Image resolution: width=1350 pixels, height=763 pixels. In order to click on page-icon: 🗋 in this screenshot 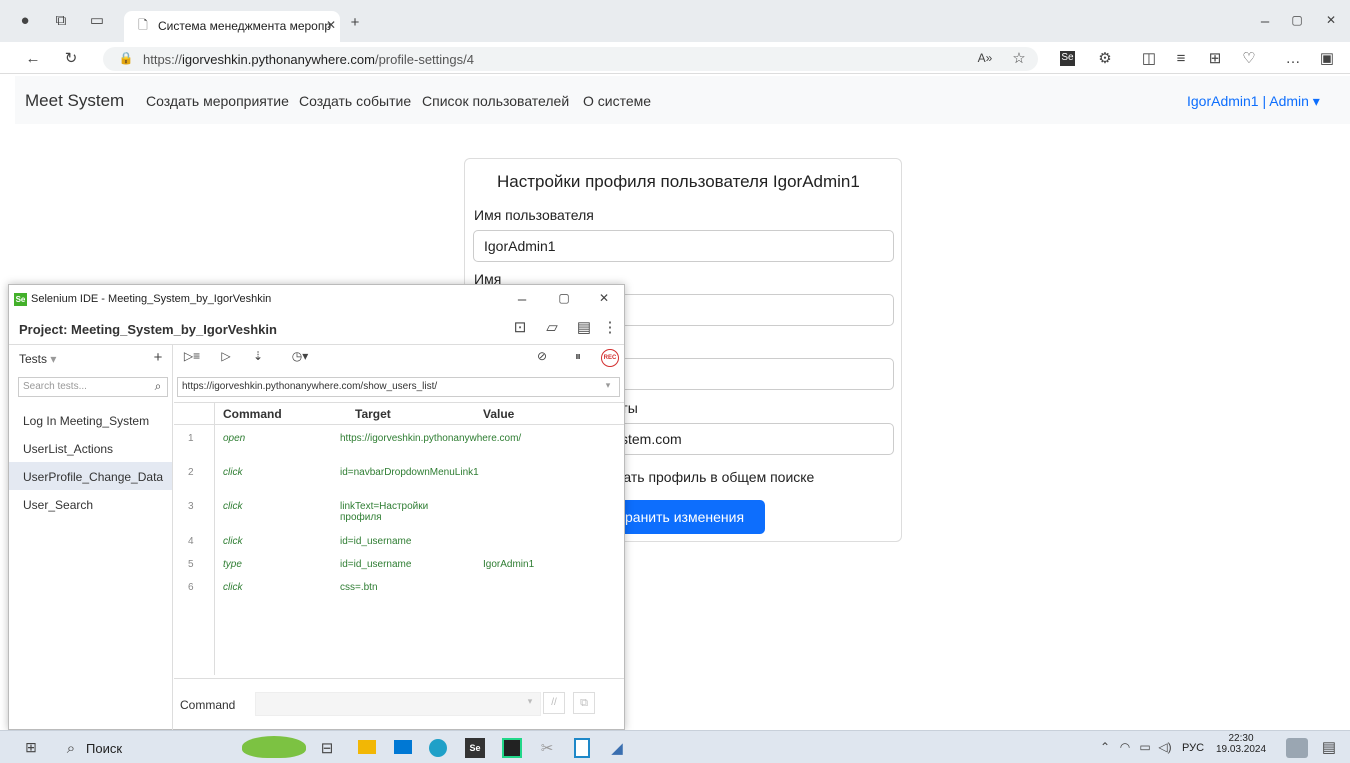, I will do `click(143, 25)`.